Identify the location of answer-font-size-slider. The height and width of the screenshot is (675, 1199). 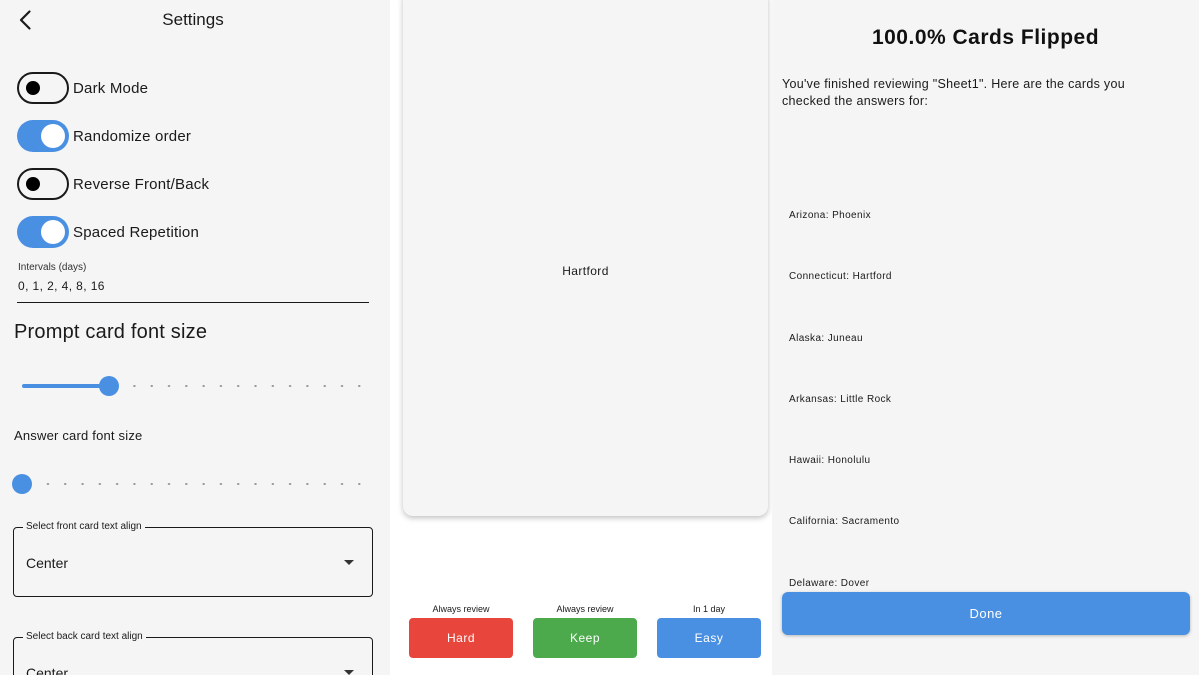
(190, 484).